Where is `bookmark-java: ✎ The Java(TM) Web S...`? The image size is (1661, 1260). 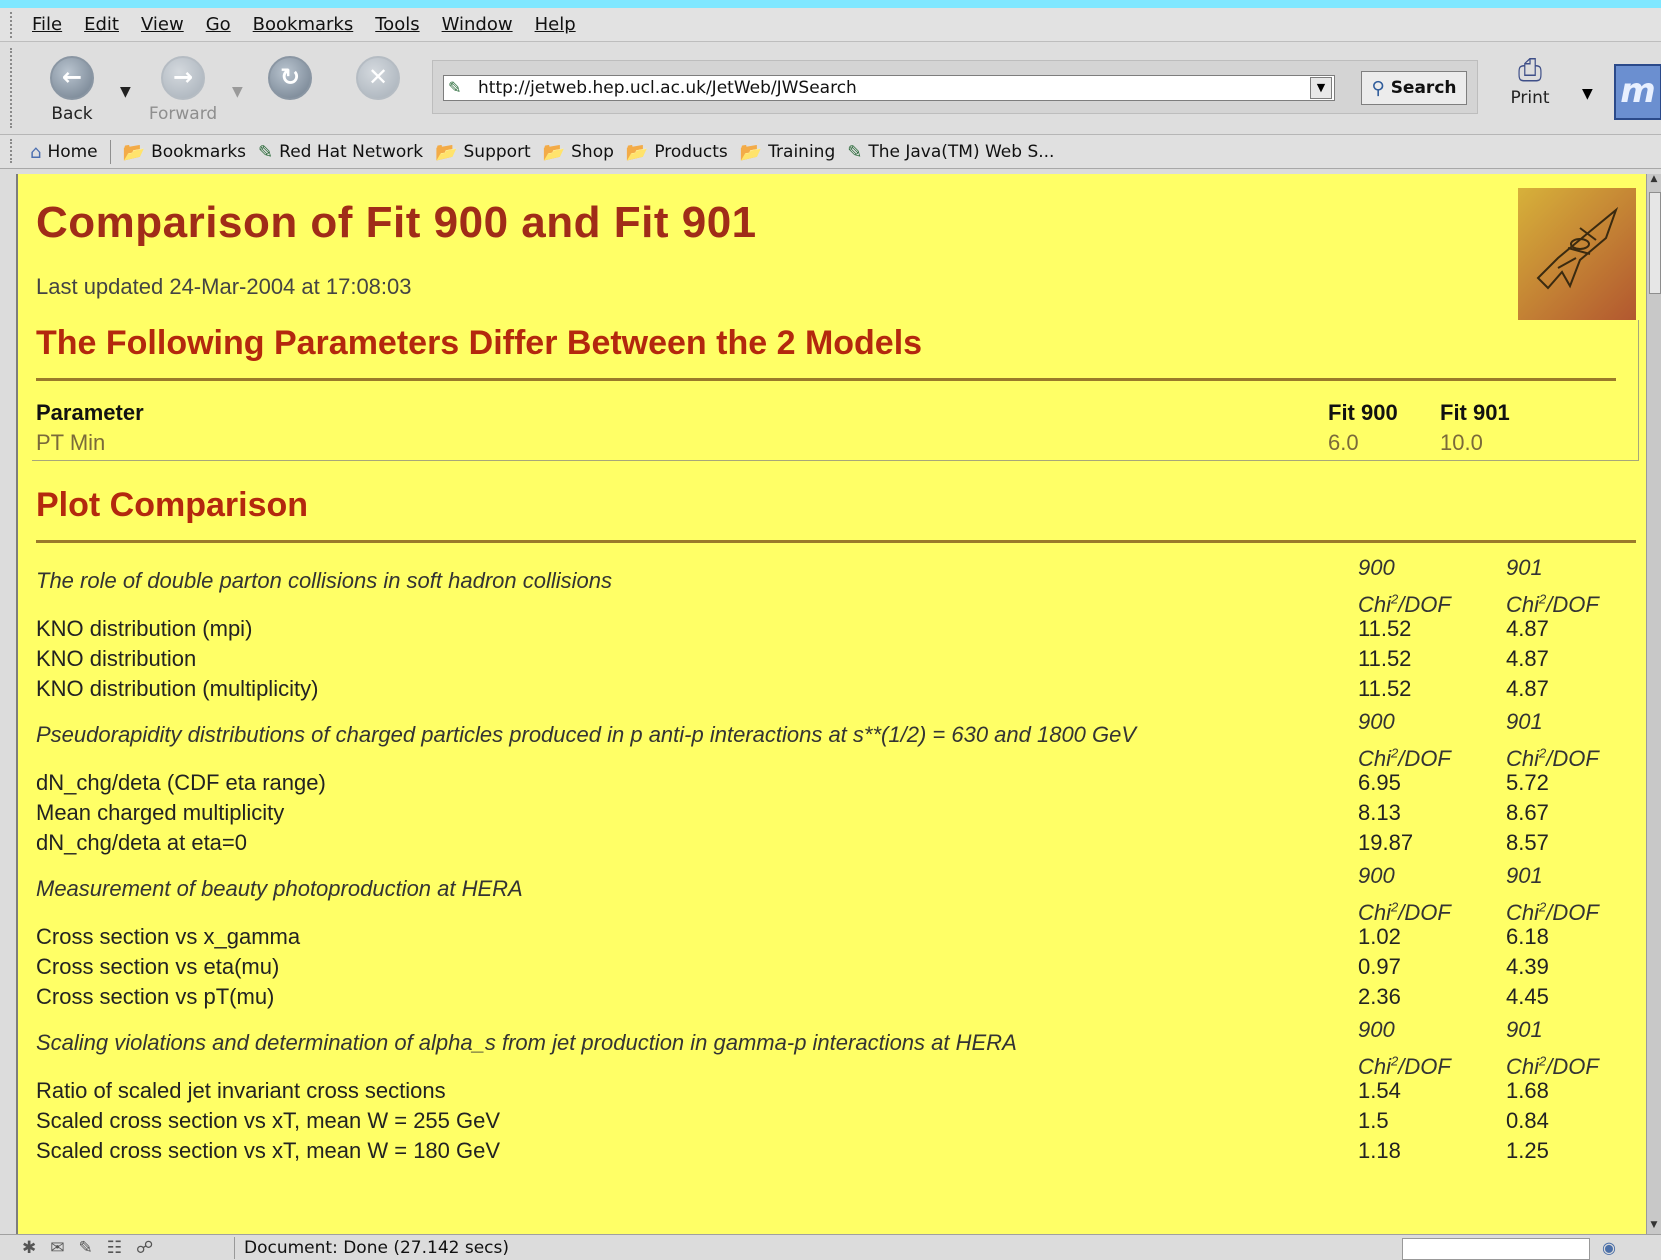
bookmark-java: ✎ The Java(TM) Web S... is located at coordinates (950, 152).